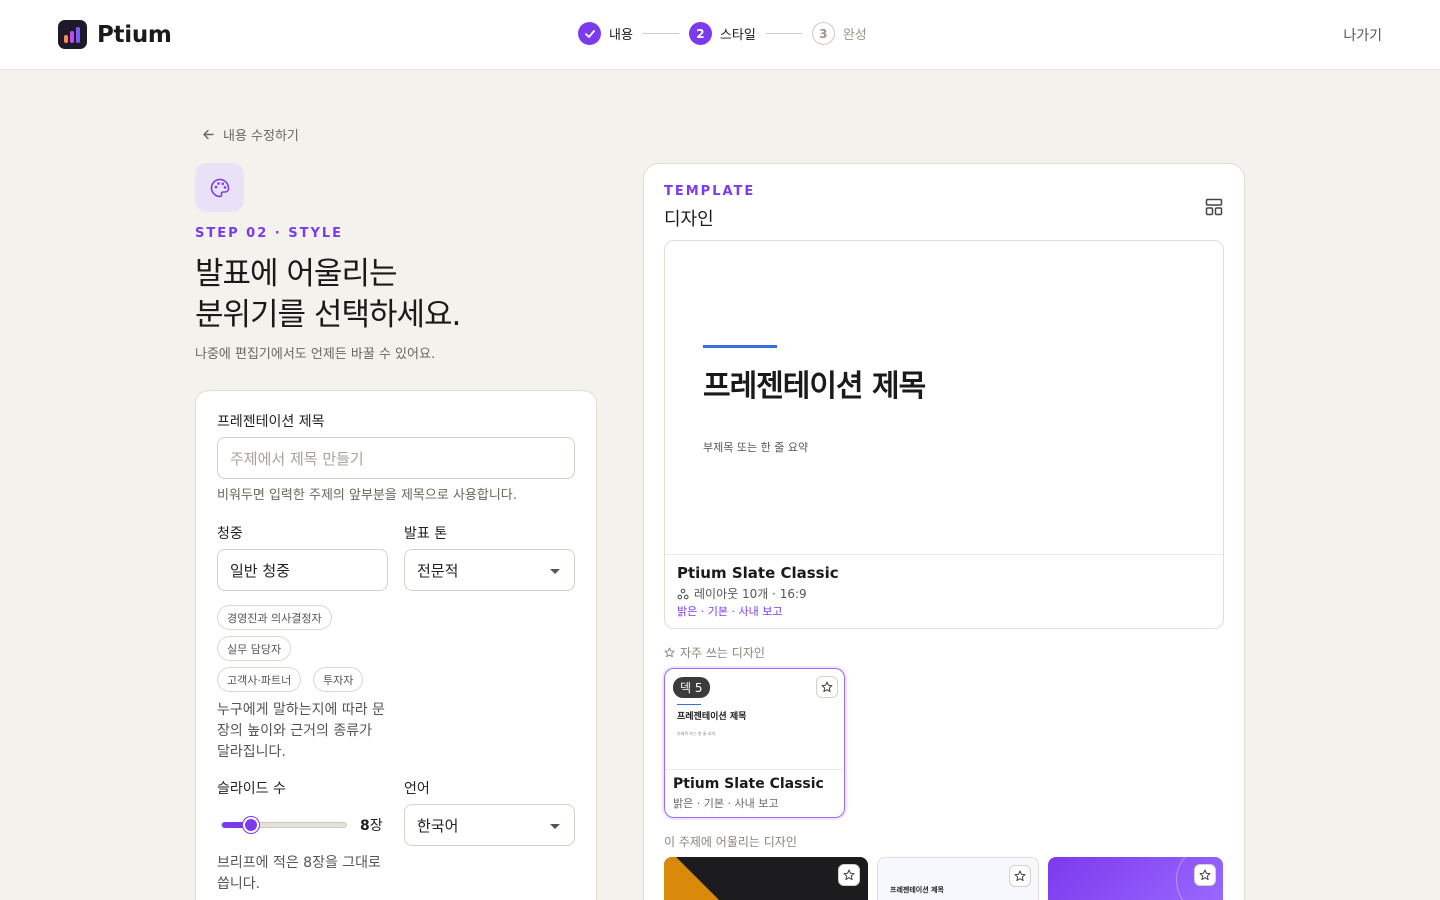 The width and height of the screenshot is (1440, 900). I want to click on suggested-template-dark, so click(766, 878).